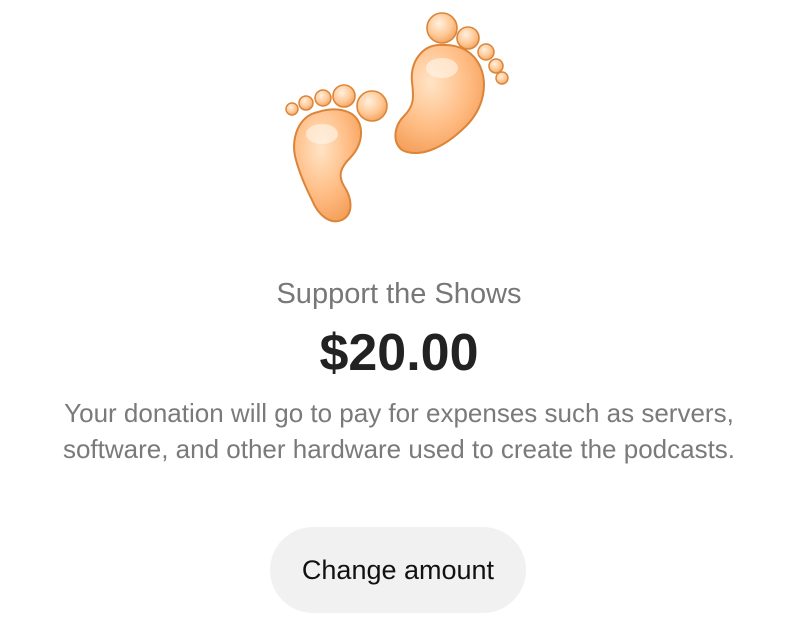 This screenshot has height=644, width=798. What do you see at coordinates (336, 153) in the screenshot?
I see `left-foot` at bounding box center [336, 153].